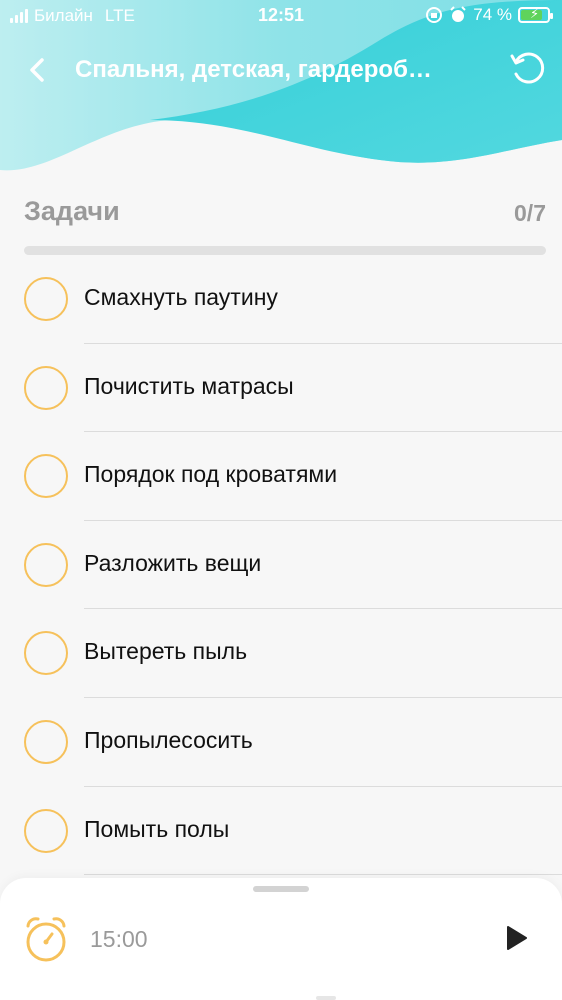 This screenshot has height=1000, width=562. What do you see at coordinates (516, 938) in the screenshot?
I see `play-icon` at bounding box center [516, 938].